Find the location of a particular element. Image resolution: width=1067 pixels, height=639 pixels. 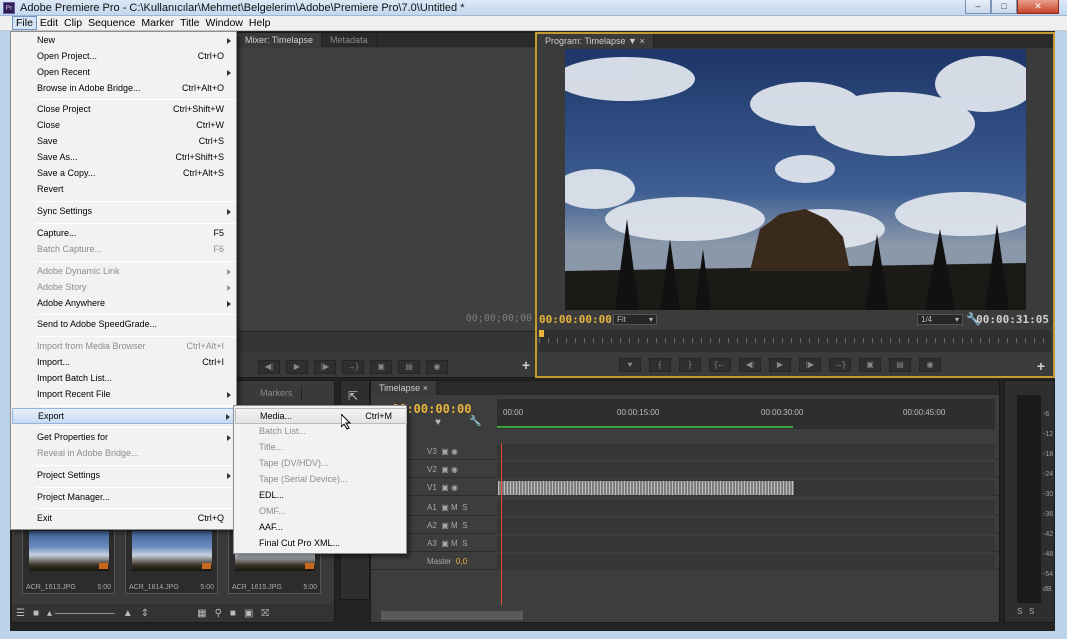

track-header: Master 0,0 is located at coordinates (455, 562).